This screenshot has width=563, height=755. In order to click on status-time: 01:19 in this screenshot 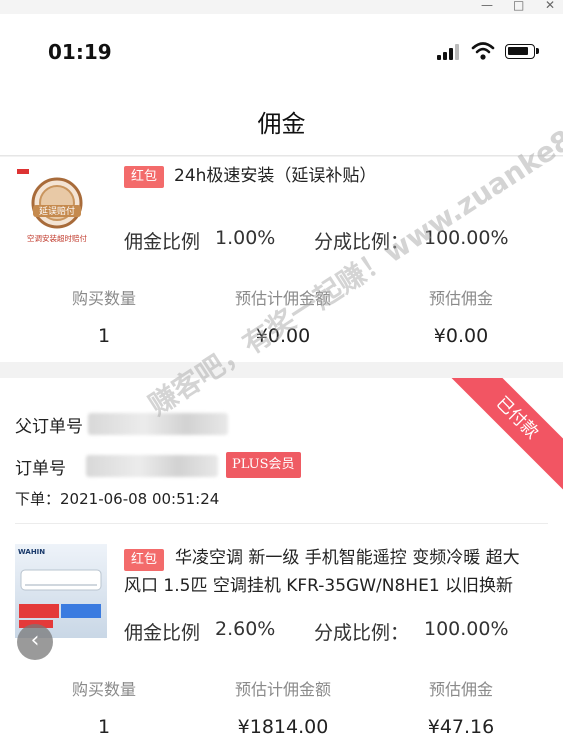, I will do `click(80, 52)`.